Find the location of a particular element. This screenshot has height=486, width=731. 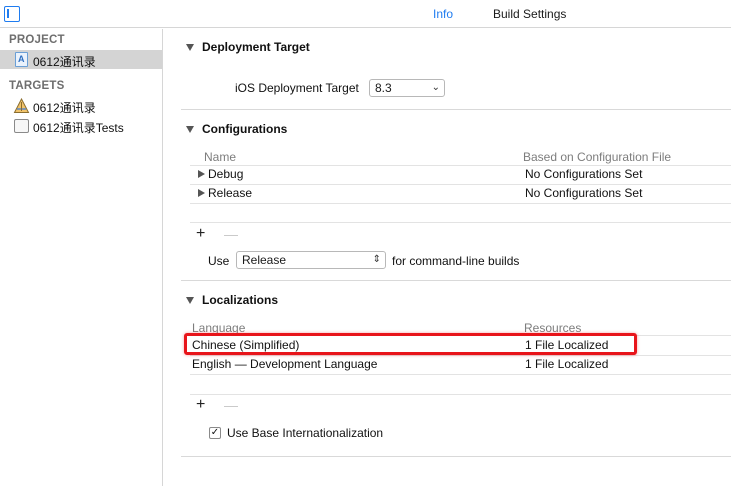

test-bundle-icon is located at coordinates (21, 126).